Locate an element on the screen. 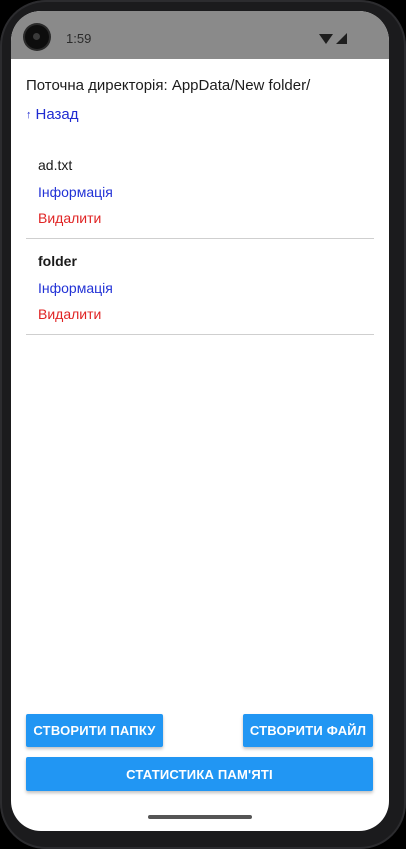 This screenshot has width=406, height=849. folder-name: folder is located at coordinates (57, 261).